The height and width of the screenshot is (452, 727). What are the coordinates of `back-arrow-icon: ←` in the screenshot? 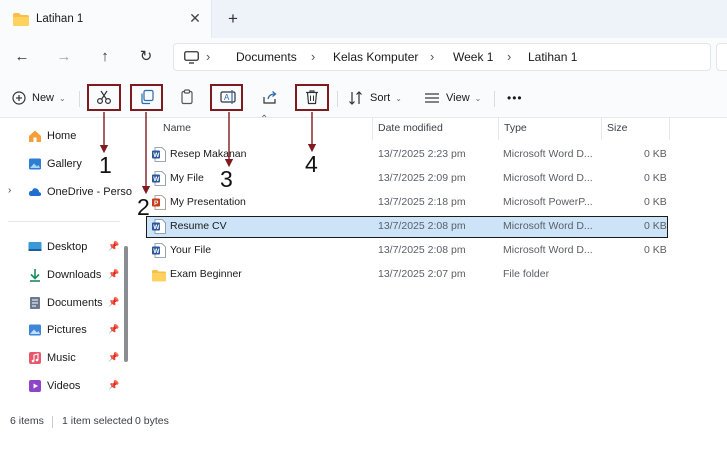 It's located at (22, 57).